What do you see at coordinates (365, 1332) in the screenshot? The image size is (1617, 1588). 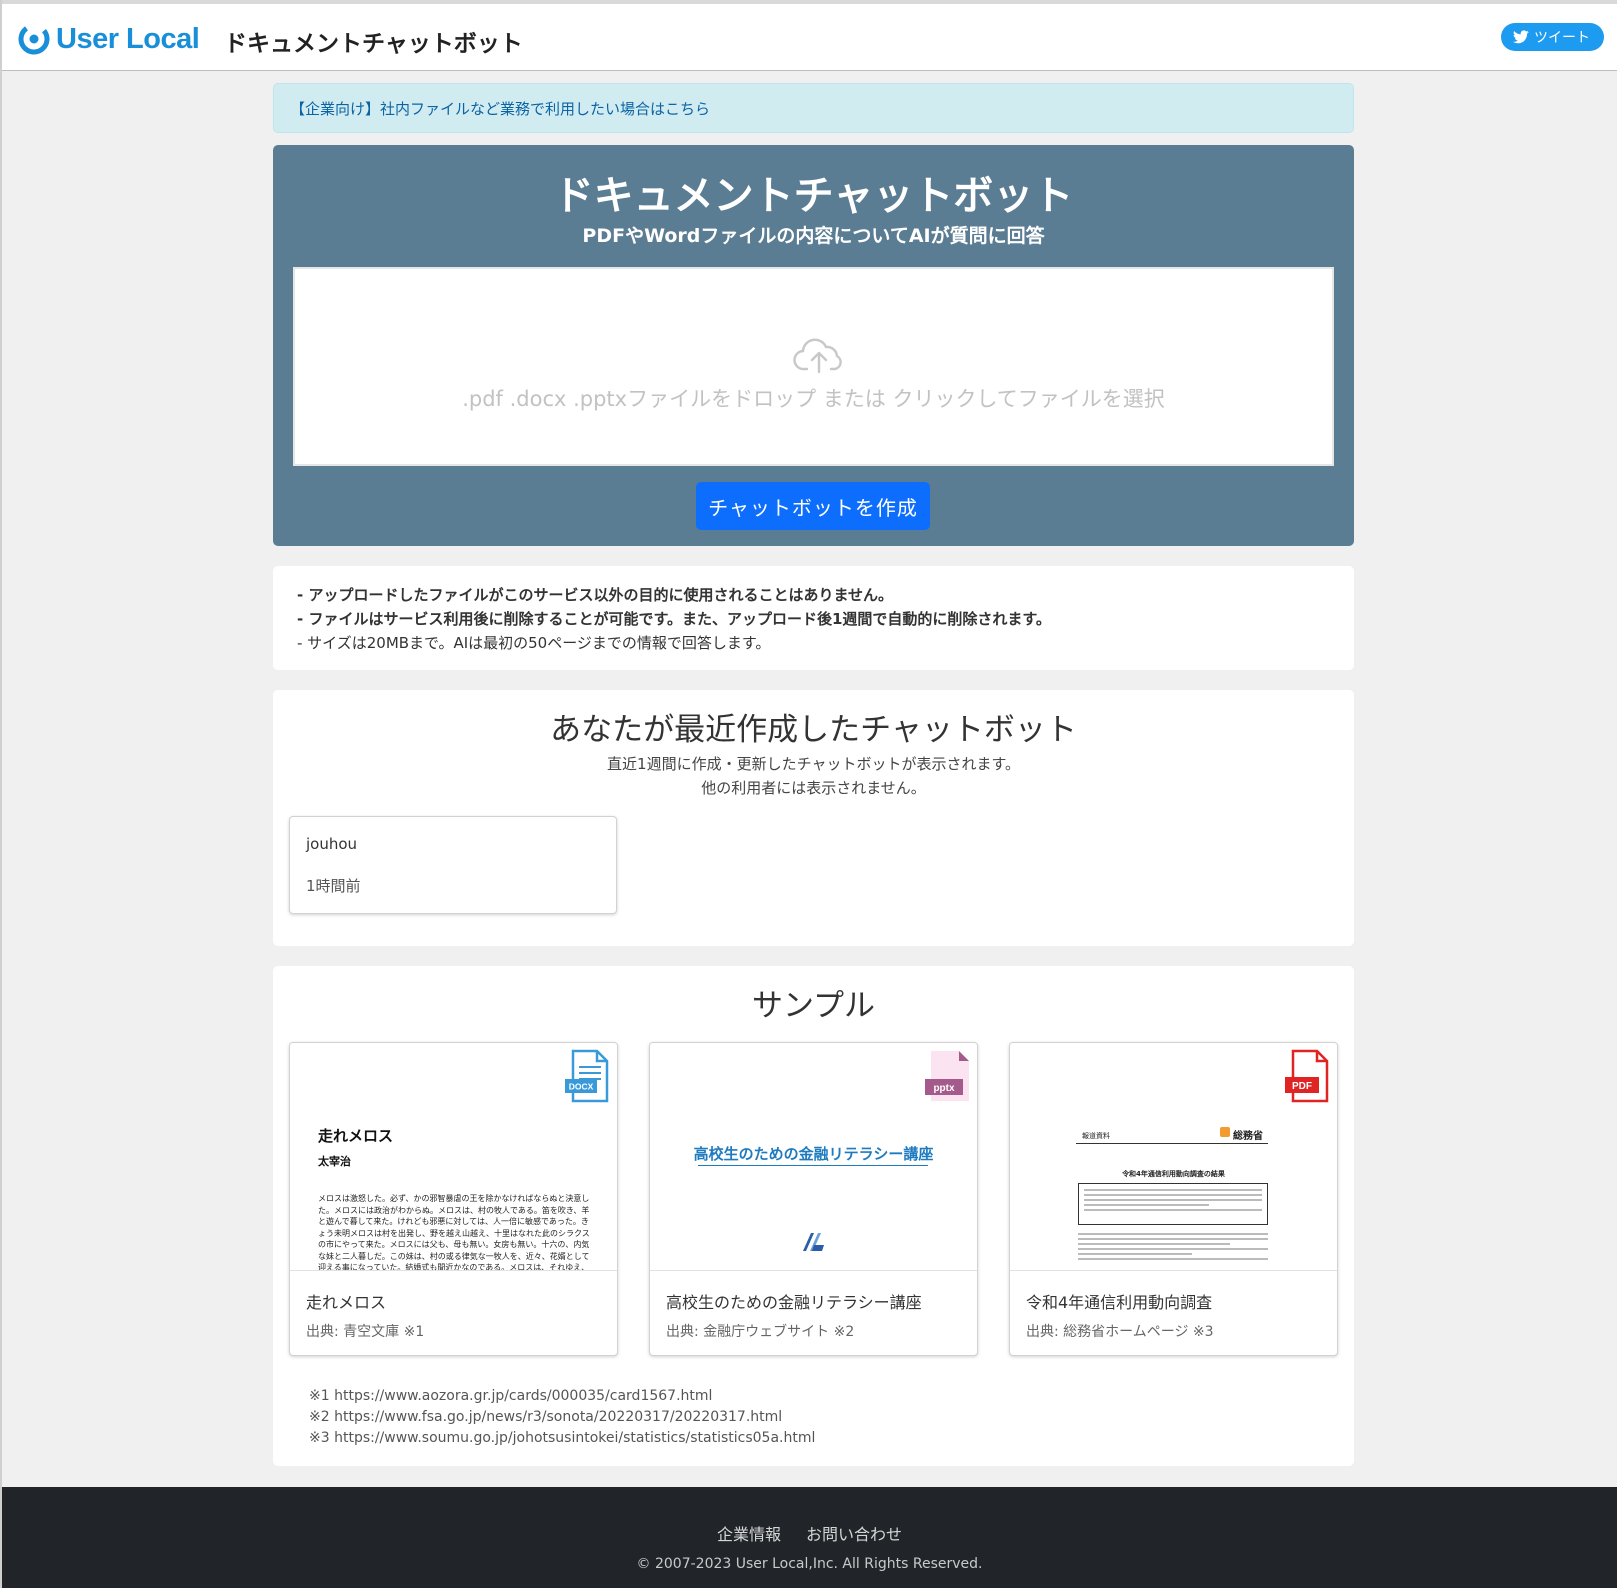 I see `sample-source: 出典: 青空文庫 ※1` at bounding box center [365, 1332].